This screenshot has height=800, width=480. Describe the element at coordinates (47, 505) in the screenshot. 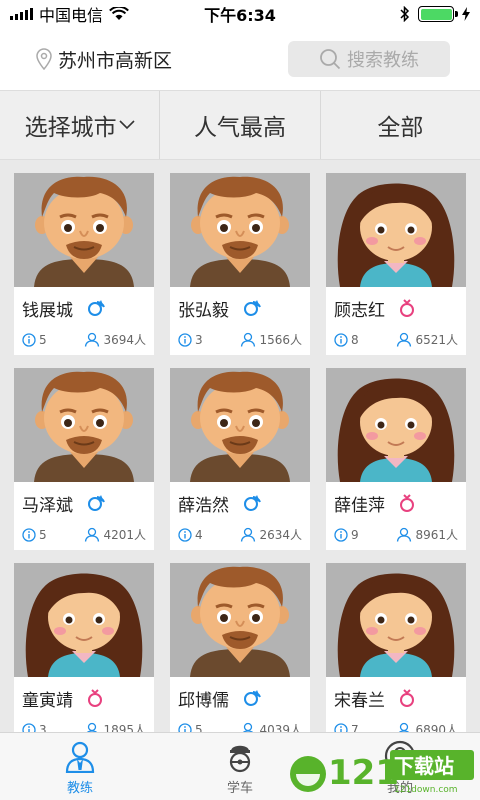

I see `coach-name: 马泽斌` at that location.